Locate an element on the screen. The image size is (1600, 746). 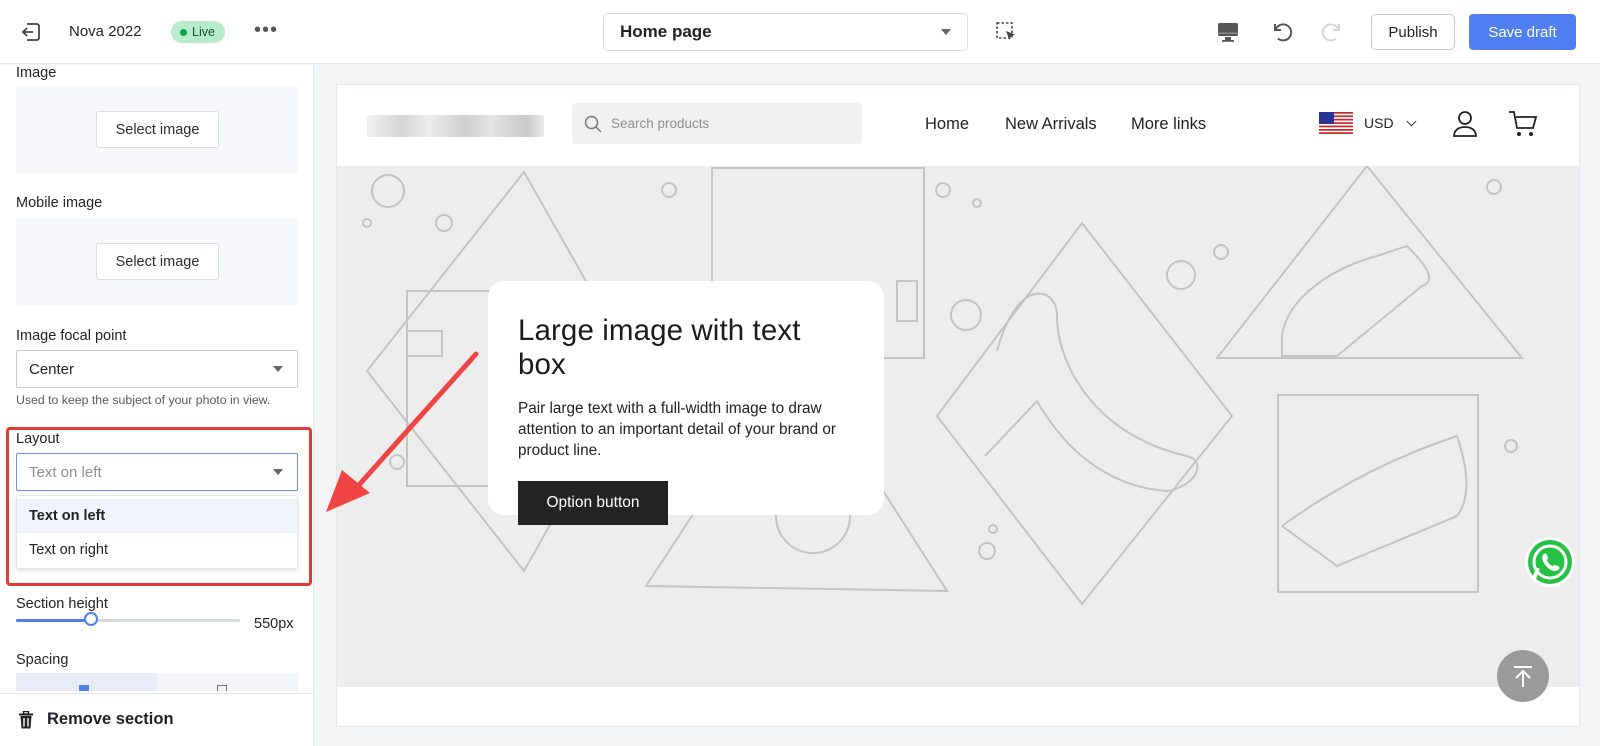
layout-select: Text on left is located at coordinates (157, 472).